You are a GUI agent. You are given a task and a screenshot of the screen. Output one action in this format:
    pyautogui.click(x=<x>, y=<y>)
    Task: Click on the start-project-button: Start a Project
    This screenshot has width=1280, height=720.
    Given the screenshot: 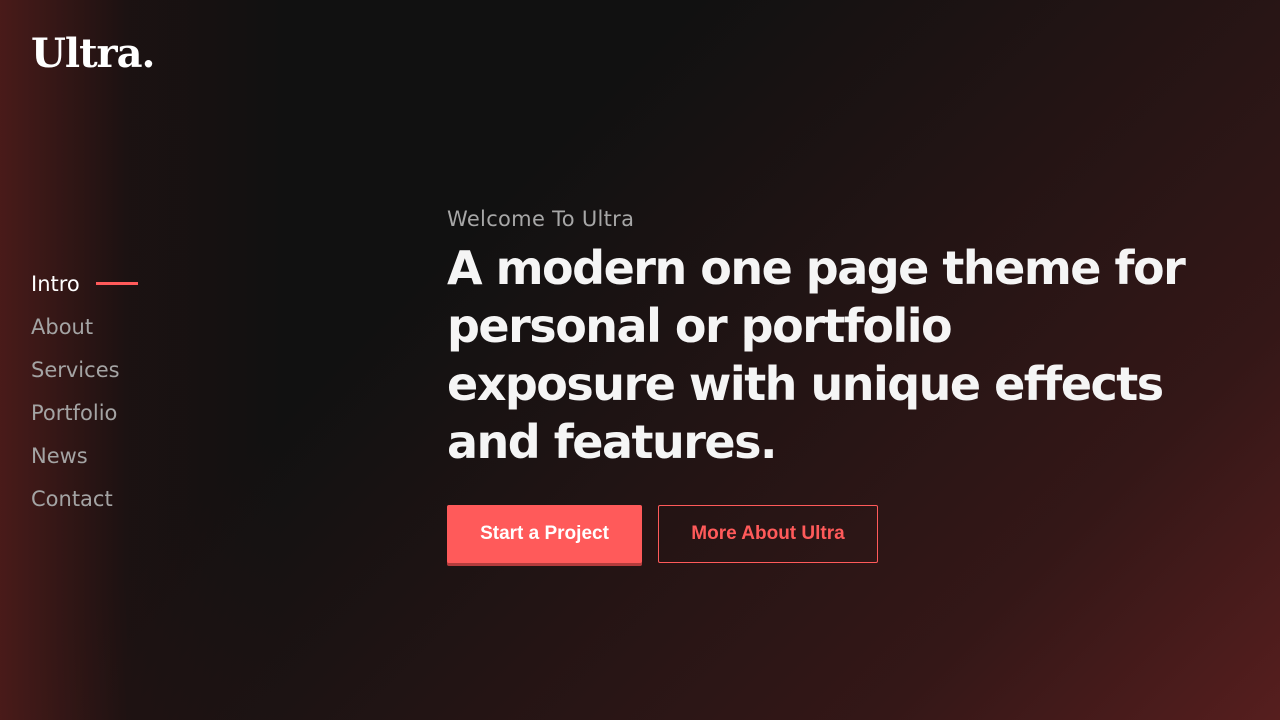 What is the action you would take?
    pyautogui.click(x=544, y=534)
    